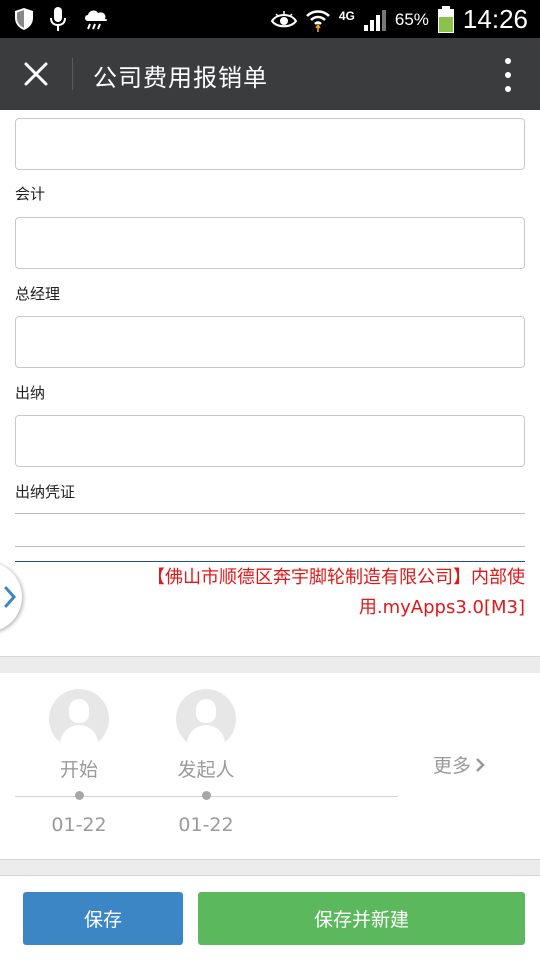 Image resolution: width=540 pixels, height=960 pixels. I want to click on close-icon, so click(36, 74).